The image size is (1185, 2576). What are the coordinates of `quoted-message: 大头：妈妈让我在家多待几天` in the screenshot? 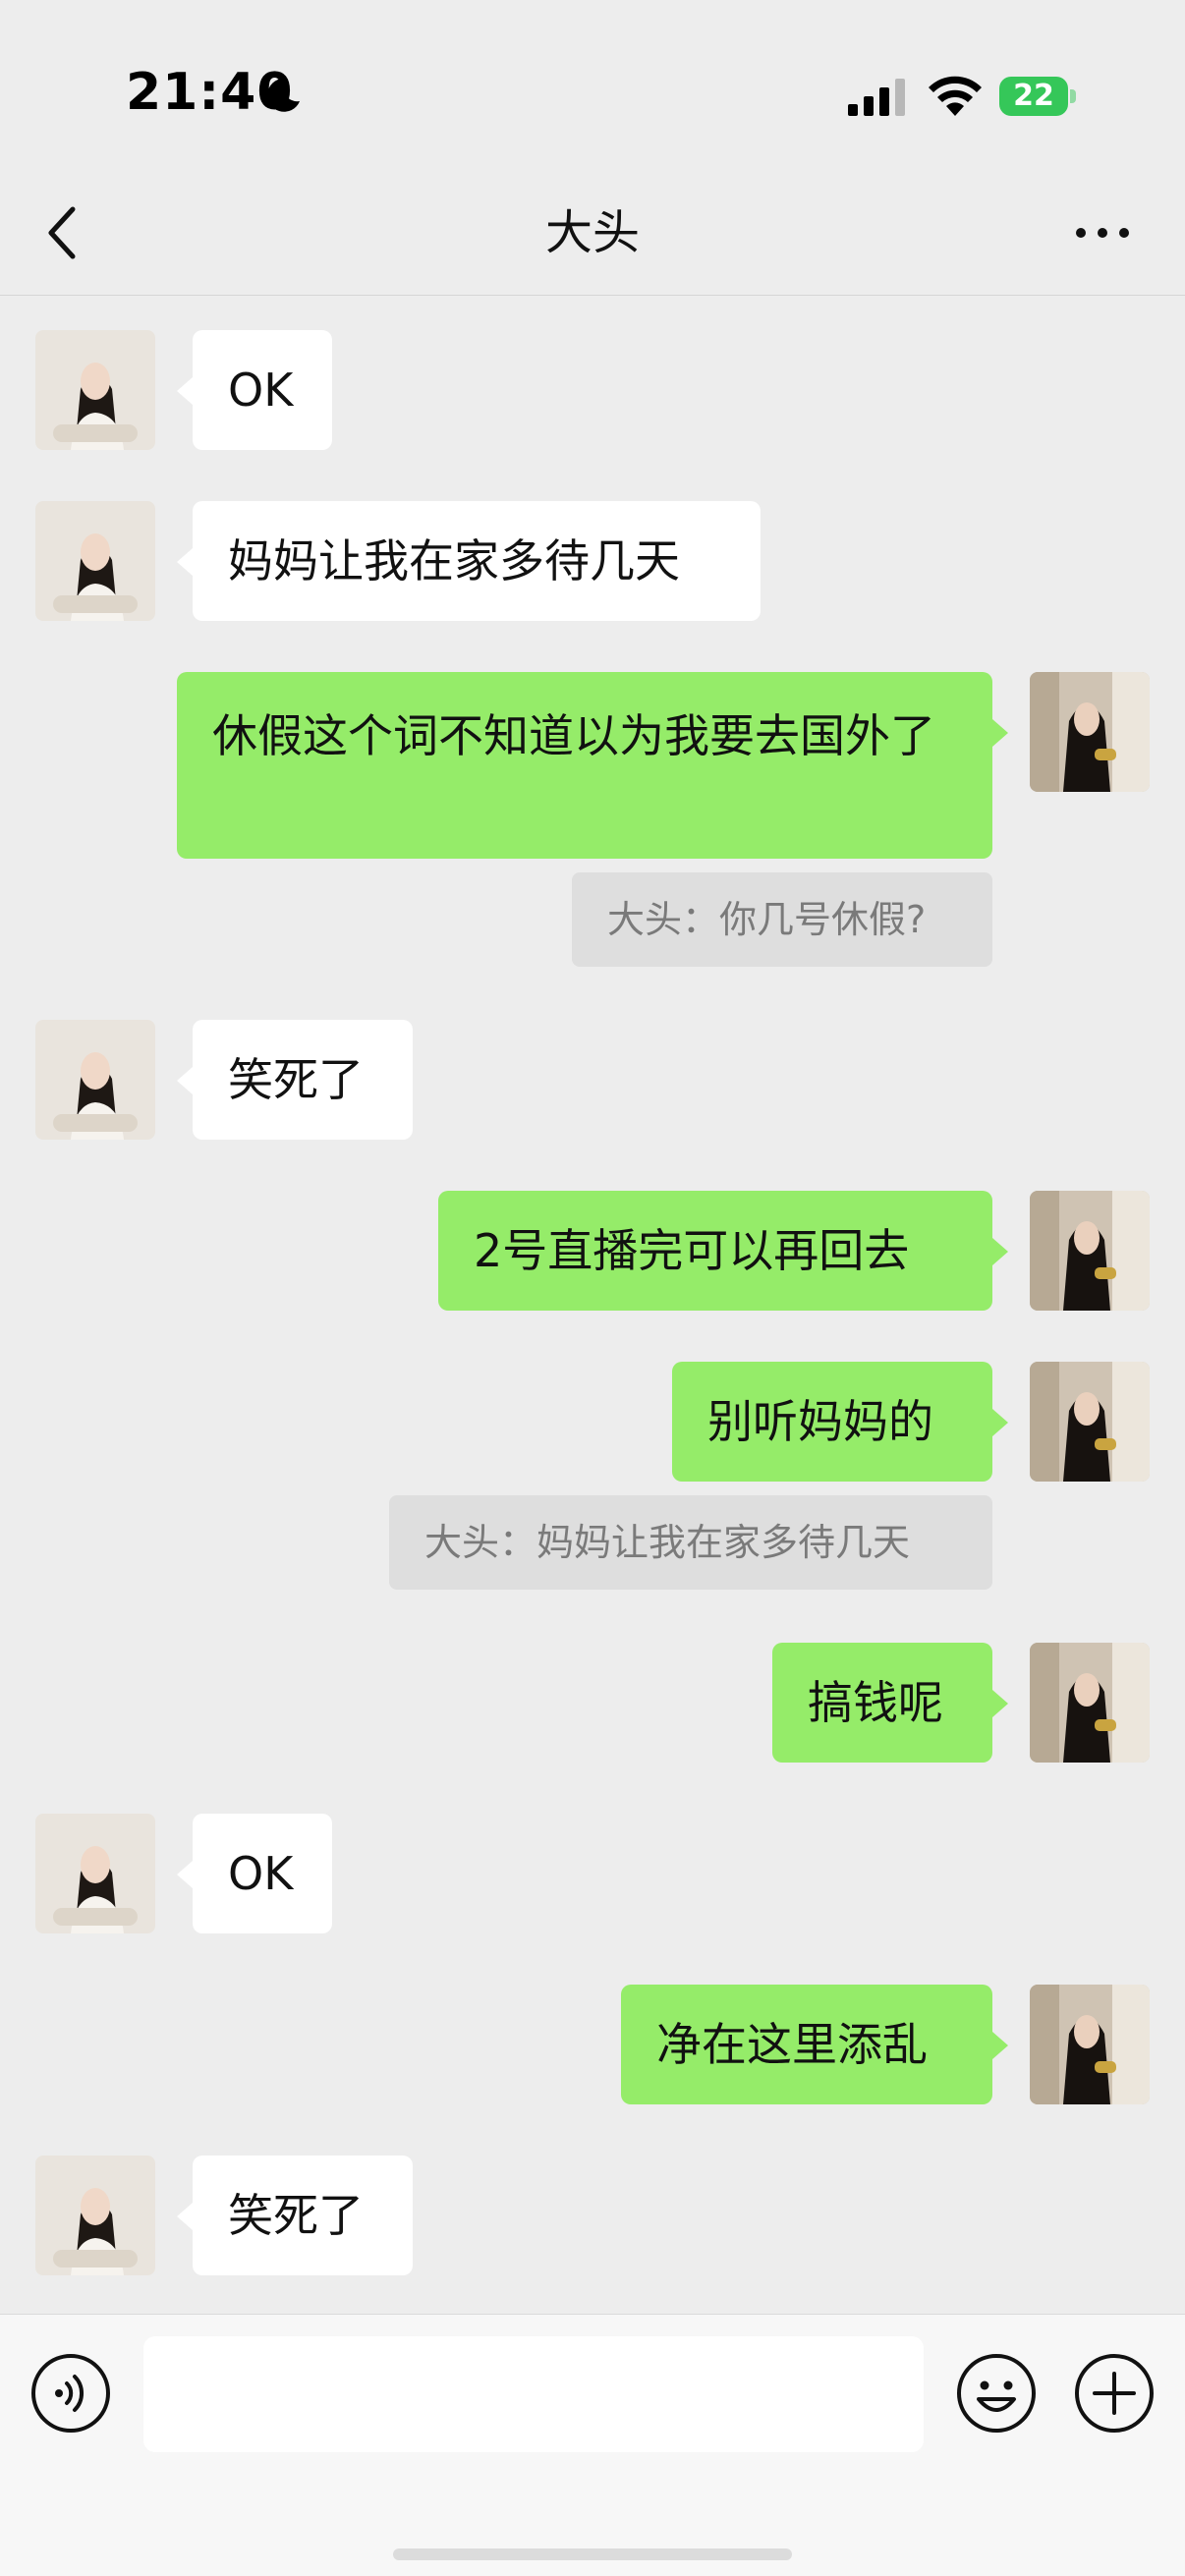 It's located at (691, 1542).